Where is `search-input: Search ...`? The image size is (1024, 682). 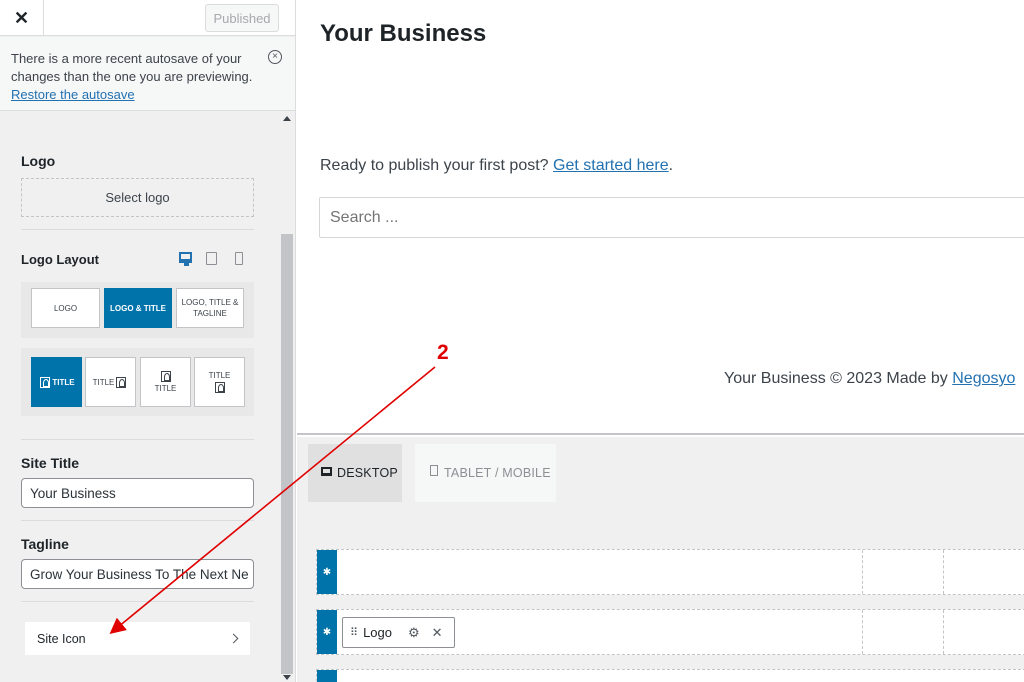
search-input: Search ... is located at coordinates (671, 217).